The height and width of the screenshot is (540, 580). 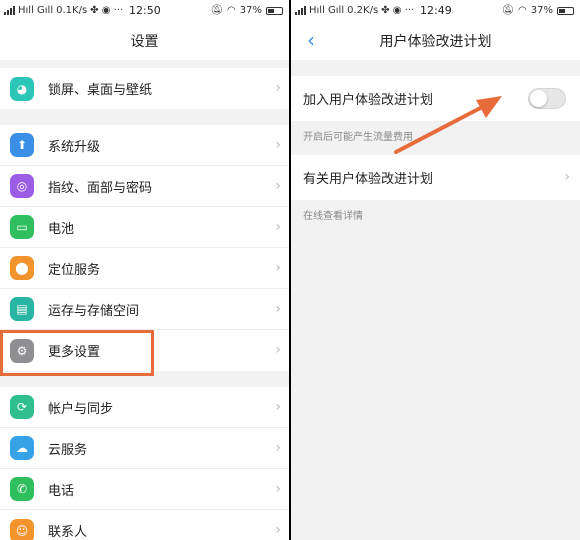 What do you see at coordinates (94, 311) in the screenshot?
I see `settings-item-label: 运存与存储空间` at bounding box center [94, 311].